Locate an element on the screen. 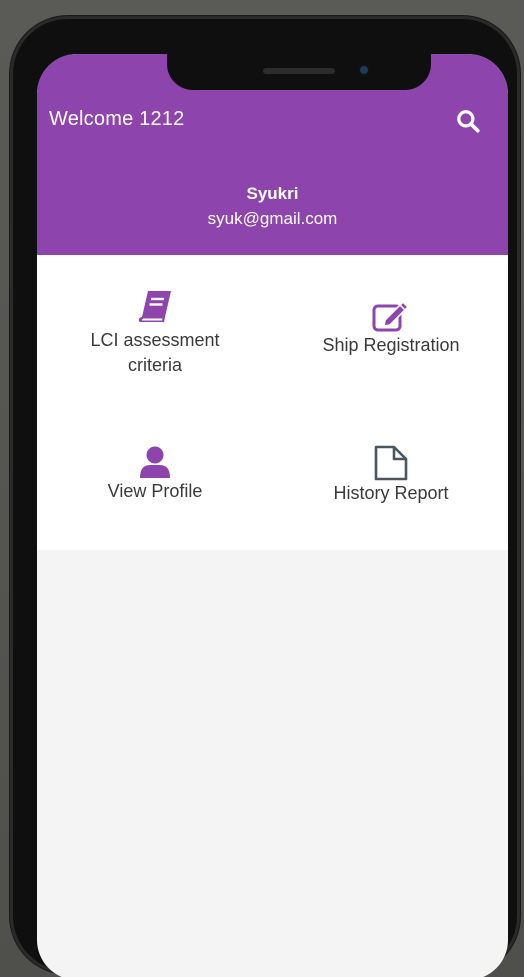 This screenshot has height=977, width=524. speaker-grille is located at coordinates (299, 71).